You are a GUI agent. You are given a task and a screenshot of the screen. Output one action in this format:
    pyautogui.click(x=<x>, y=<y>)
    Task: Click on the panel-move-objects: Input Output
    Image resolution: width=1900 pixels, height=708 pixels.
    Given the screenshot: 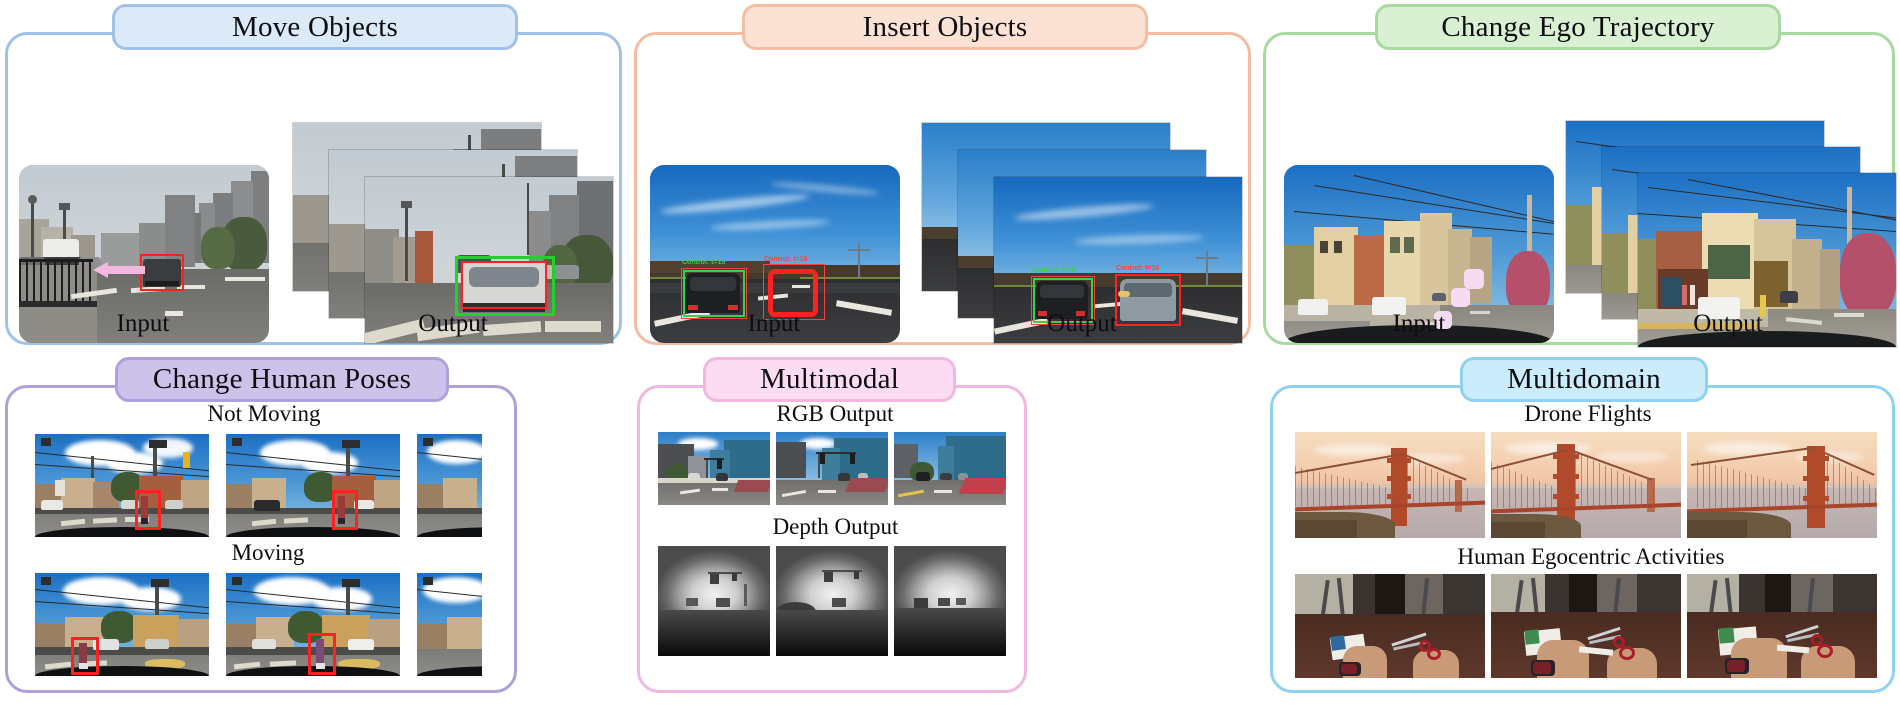 What is the action you would take?
    pyautogui.click(x=313, y=188)
    